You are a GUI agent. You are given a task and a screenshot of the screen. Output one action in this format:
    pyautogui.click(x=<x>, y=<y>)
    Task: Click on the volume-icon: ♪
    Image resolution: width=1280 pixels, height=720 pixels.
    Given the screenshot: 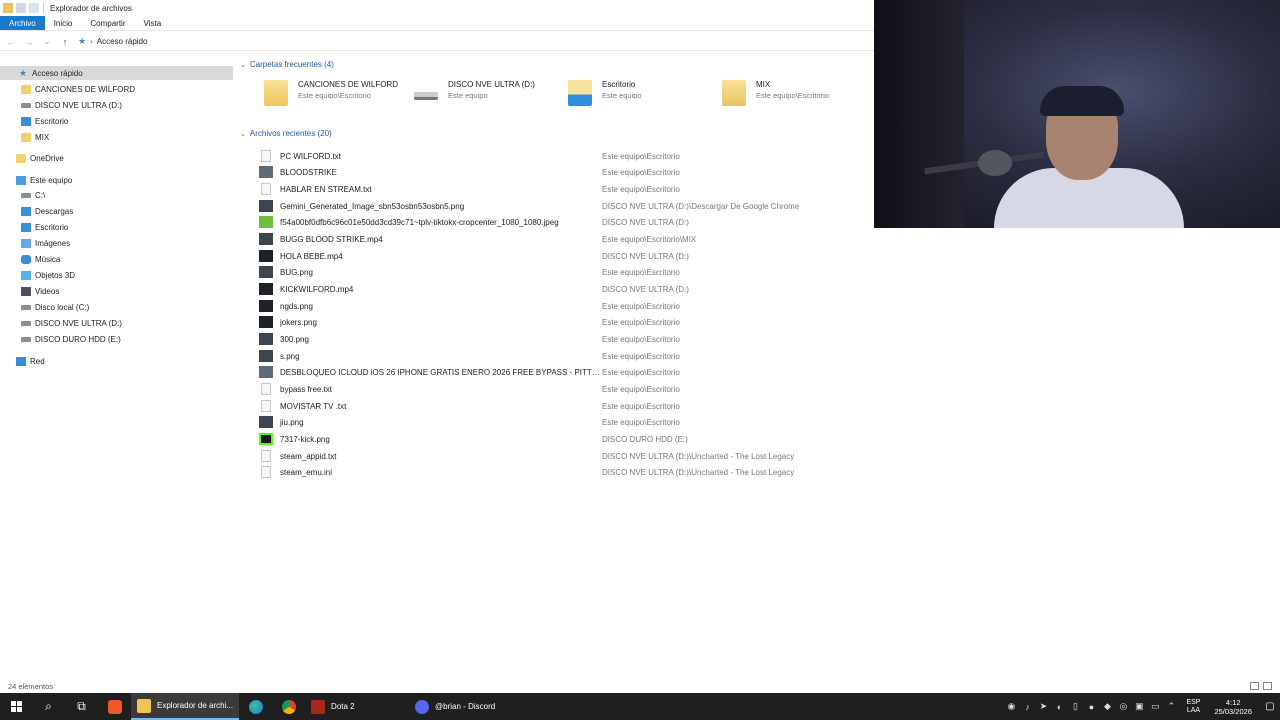 What is the action you would take?
    pyautogui.click(x=1027, y=706)
    